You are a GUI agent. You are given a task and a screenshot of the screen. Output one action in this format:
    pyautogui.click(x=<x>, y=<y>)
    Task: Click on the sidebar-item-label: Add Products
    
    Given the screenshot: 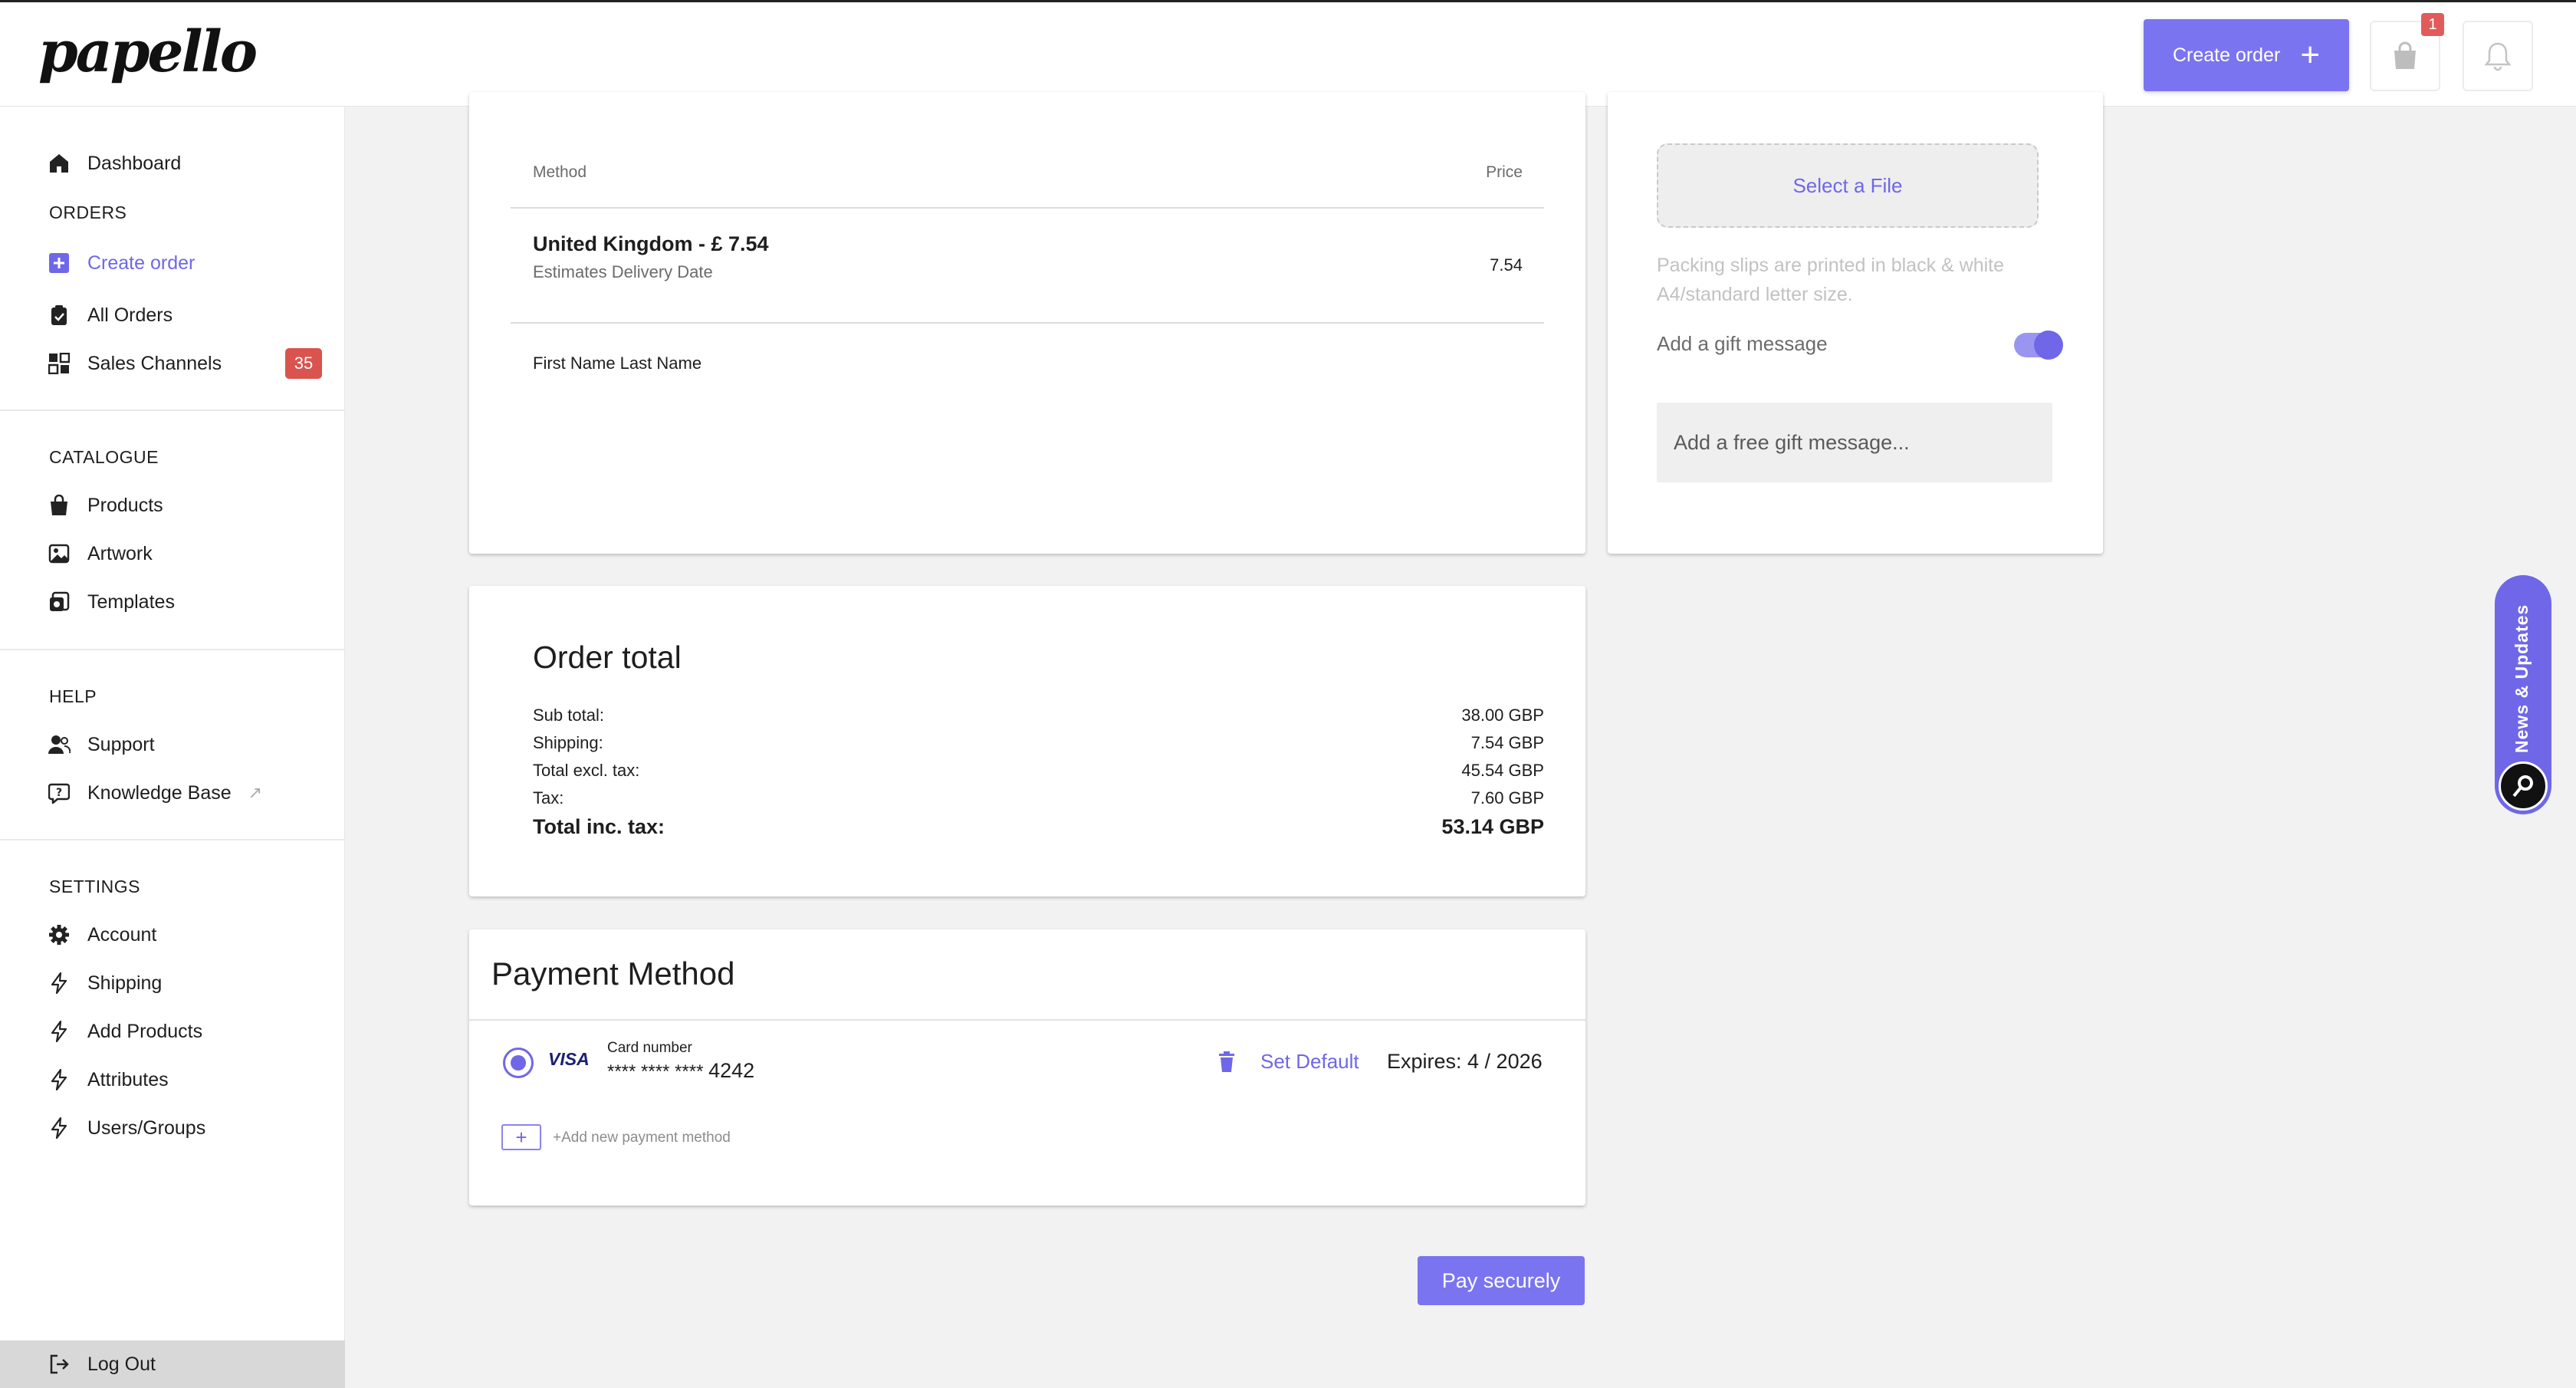 What is the action you would take?
    pyautogui.click(x=145, y=1031)
    